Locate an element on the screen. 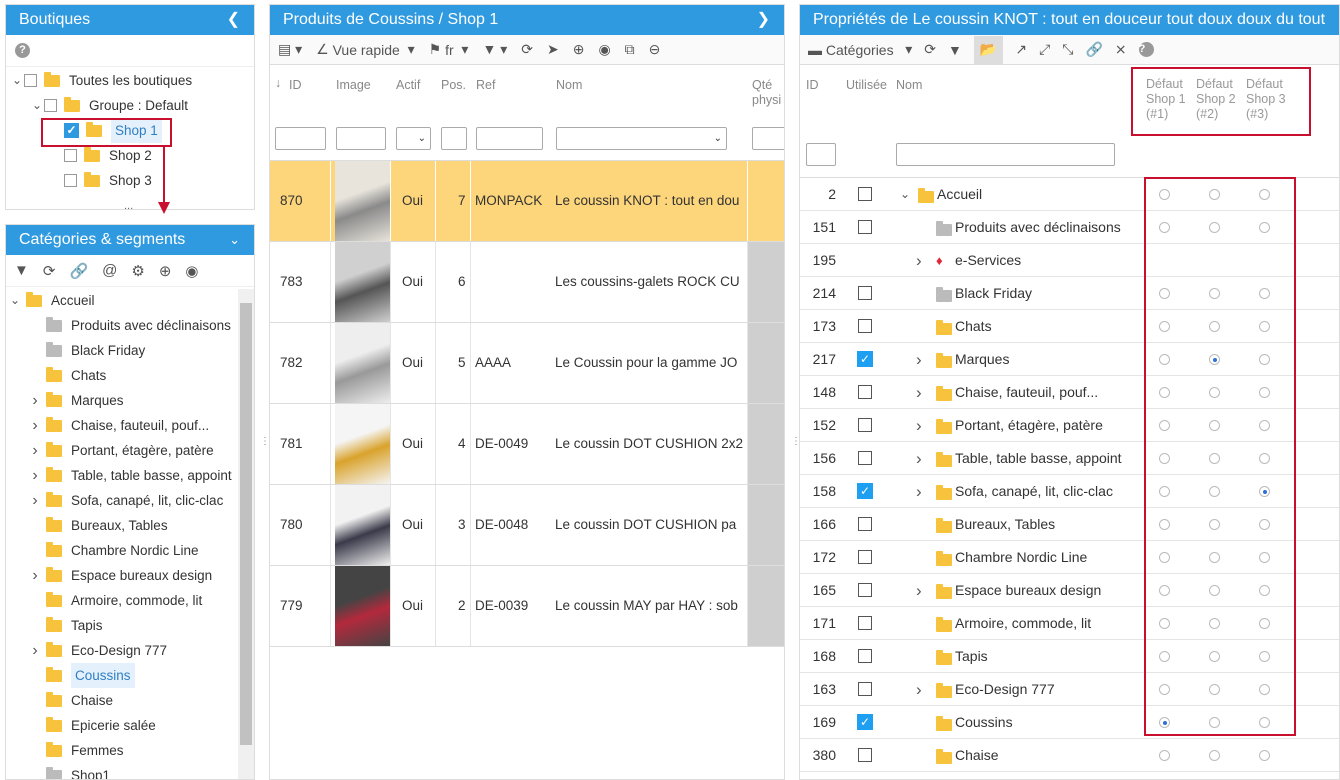 The height and width of the screenshot is (780, 1340). gear-icon: ⚙ is located at coordinates (137, 271).